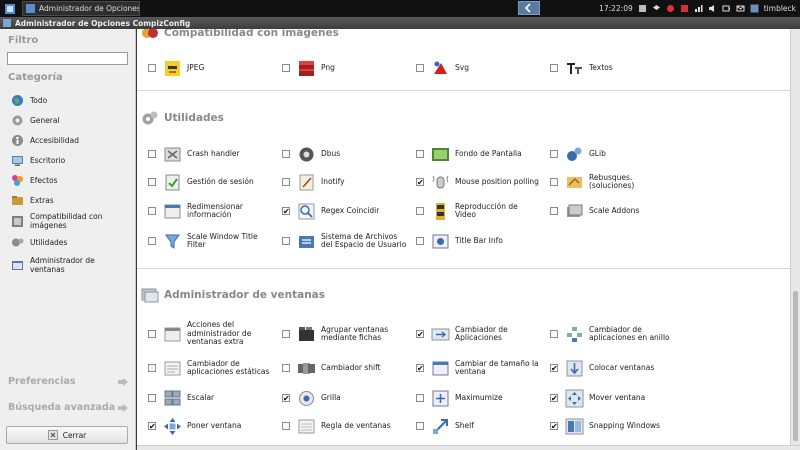  What do you see at coordinates (71, 200) in the screenshot?
I see `category-extras: Extras` at bounding box center [71, 200].